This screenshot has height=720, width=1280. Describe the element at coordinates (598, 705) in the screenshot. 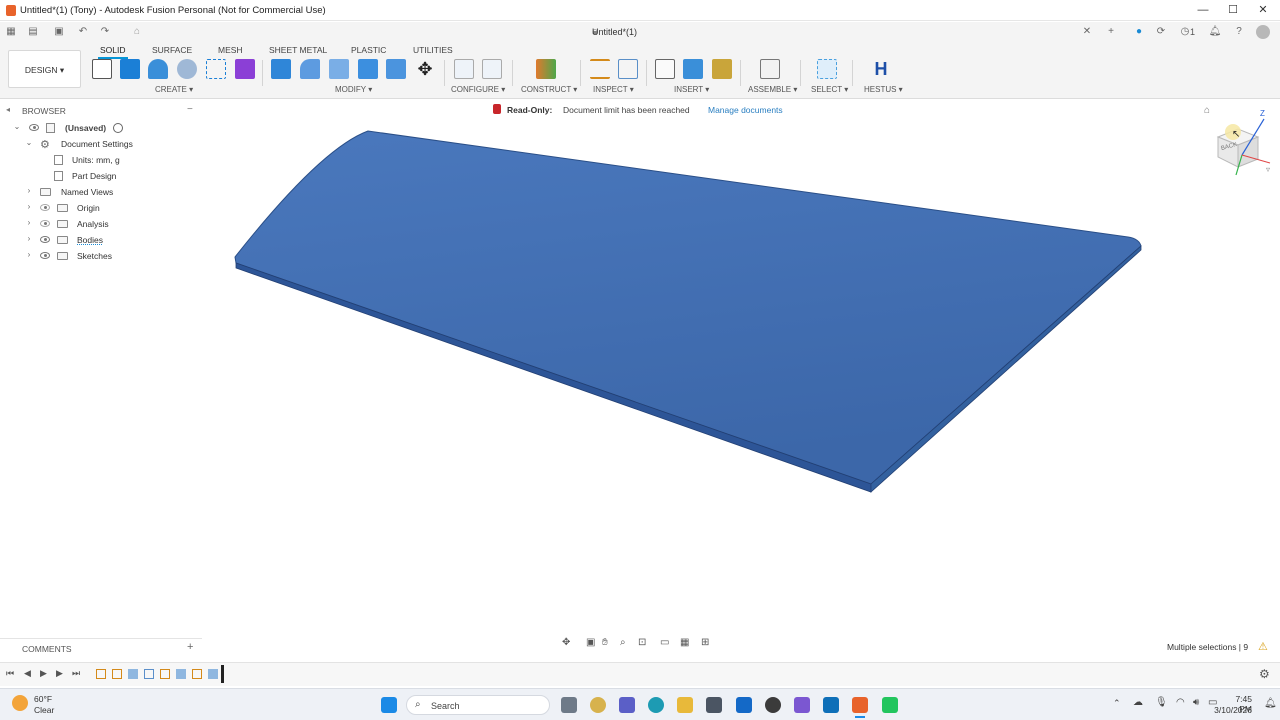

I see `copilot-icon` at that location.